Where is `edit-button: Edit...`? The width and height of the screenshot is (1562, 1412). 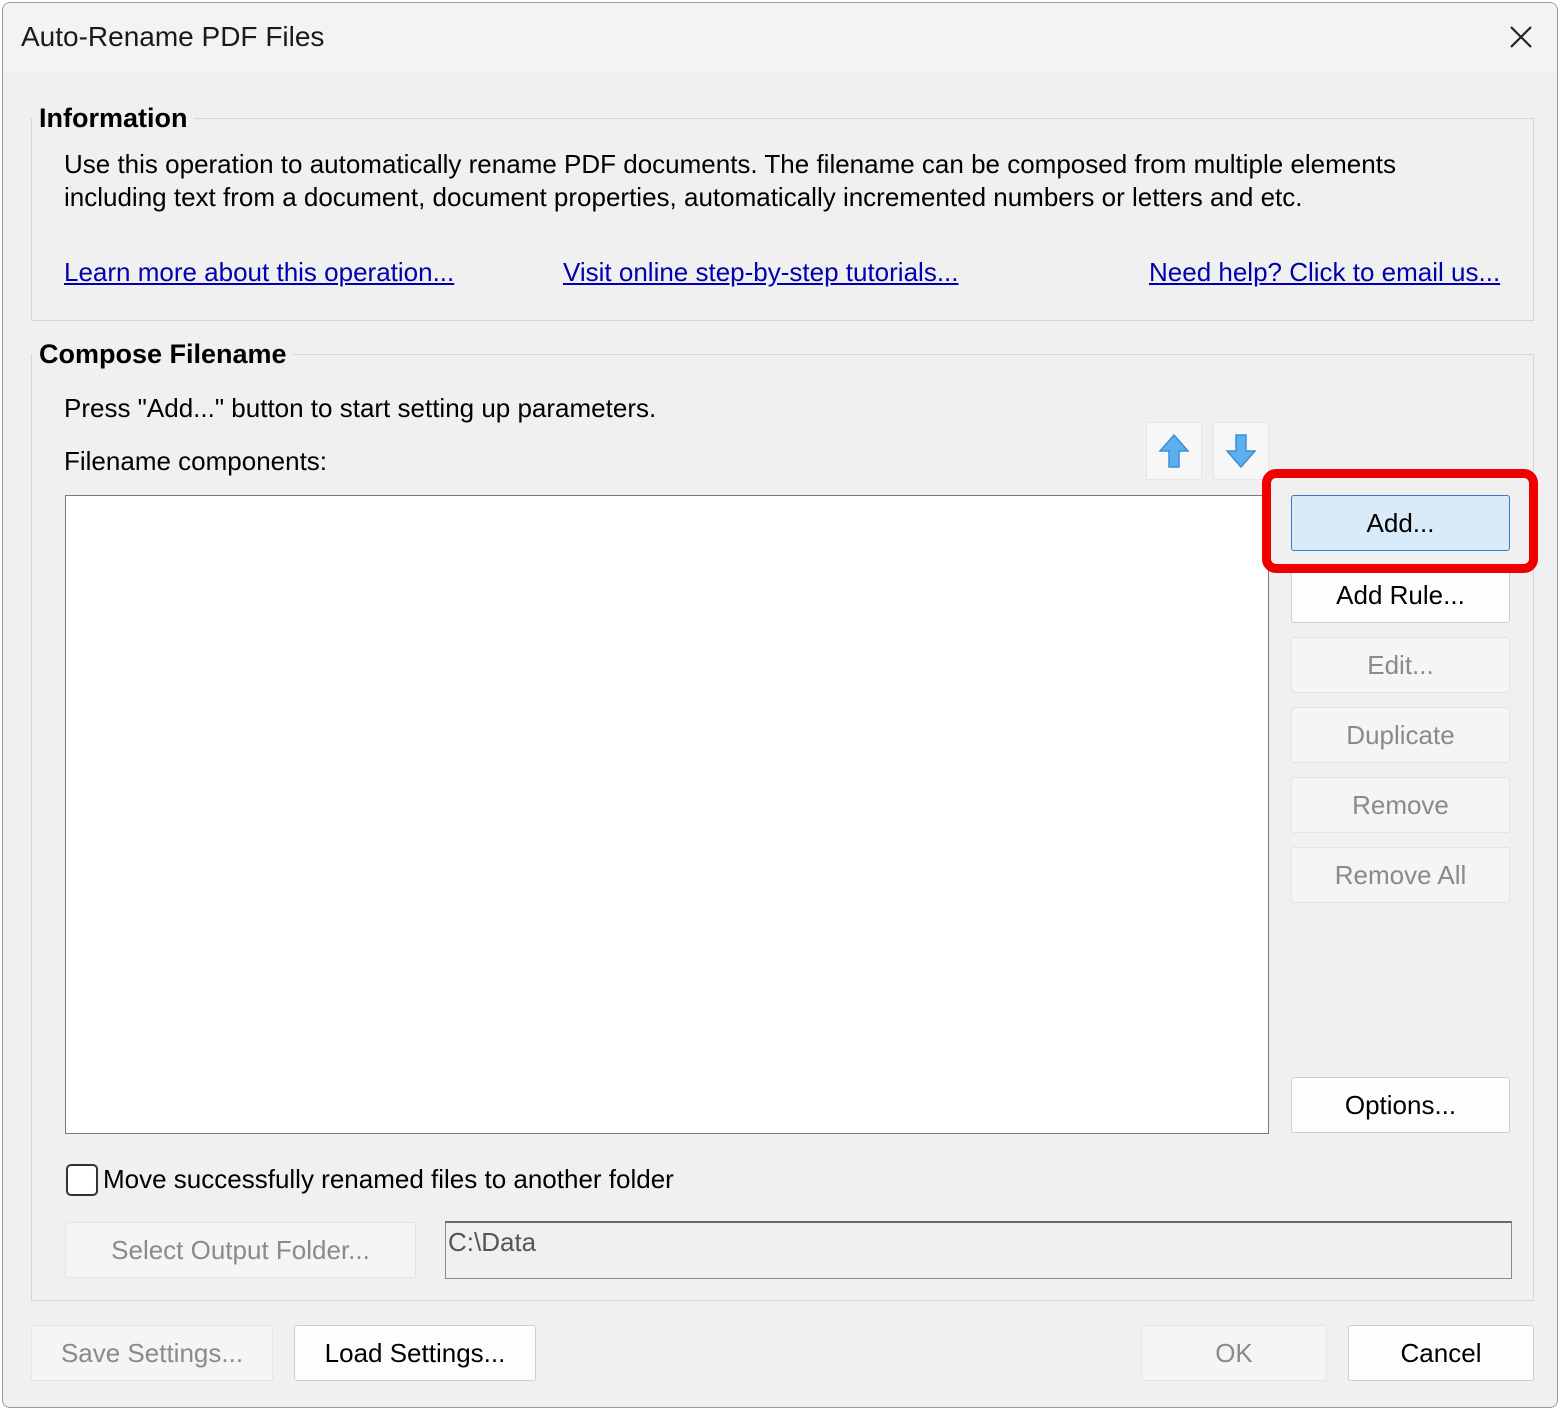 edit-button: Edit... is located at coordinates (1400, 665).